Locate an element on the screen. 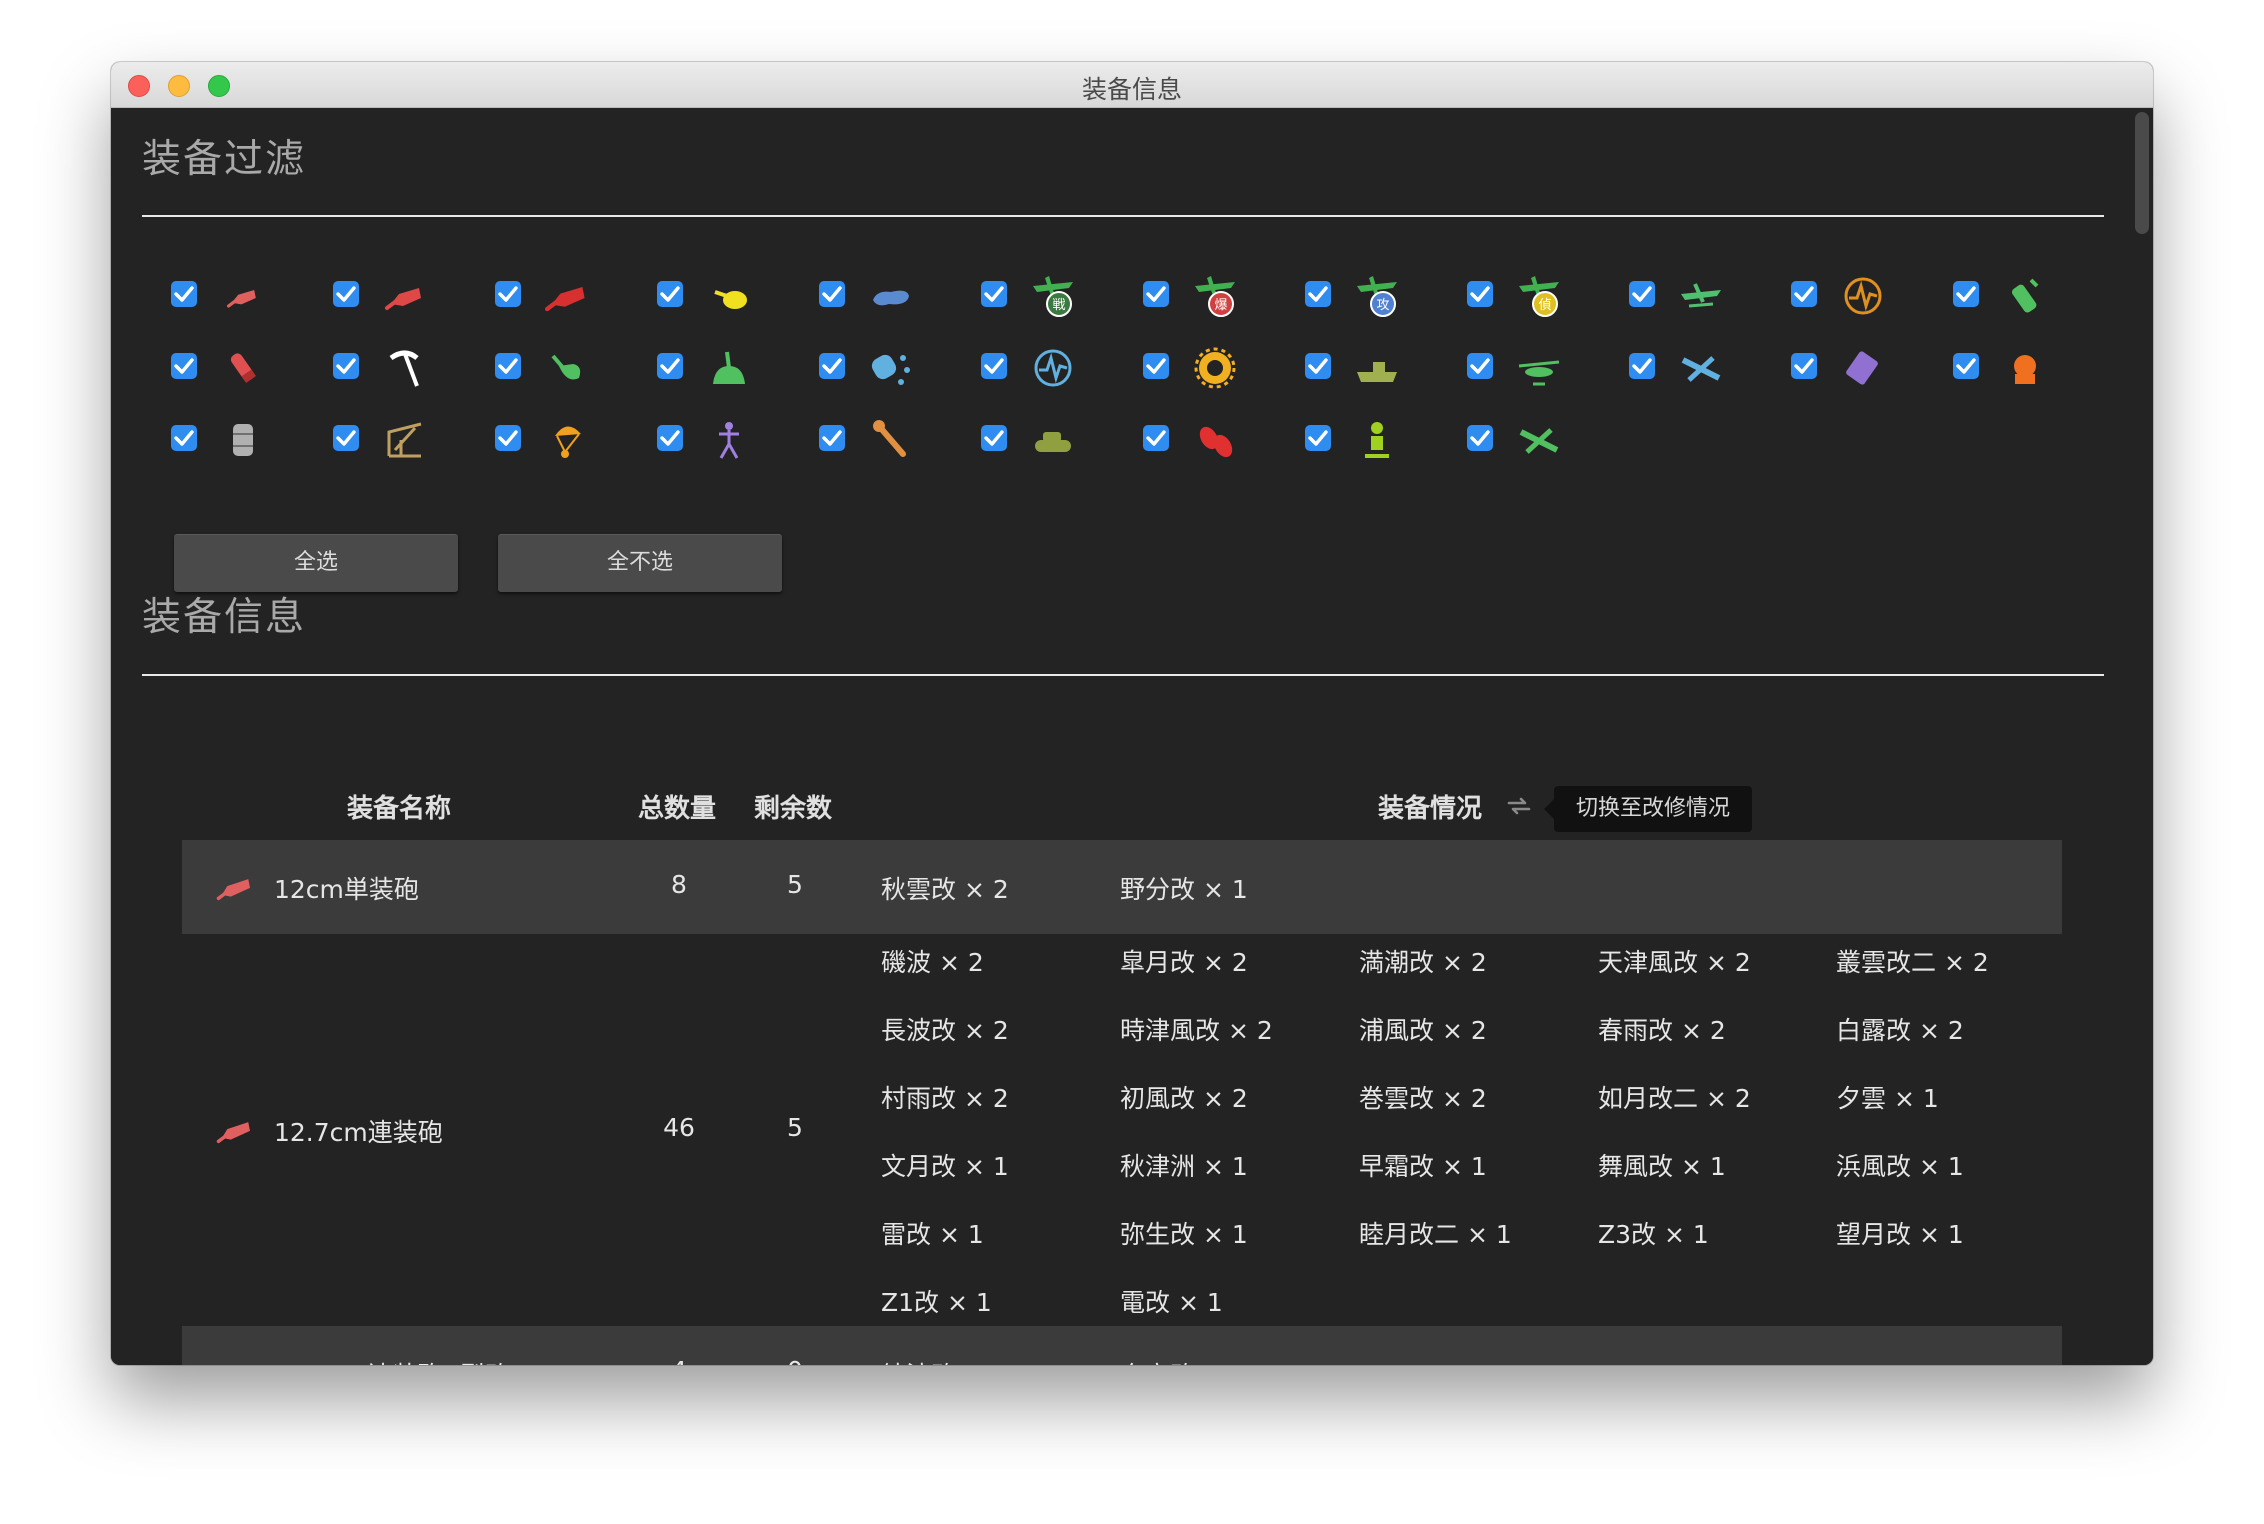  ship-equipped-entry: 如月改二 × 2 is located at coordinates (1674, 1098).